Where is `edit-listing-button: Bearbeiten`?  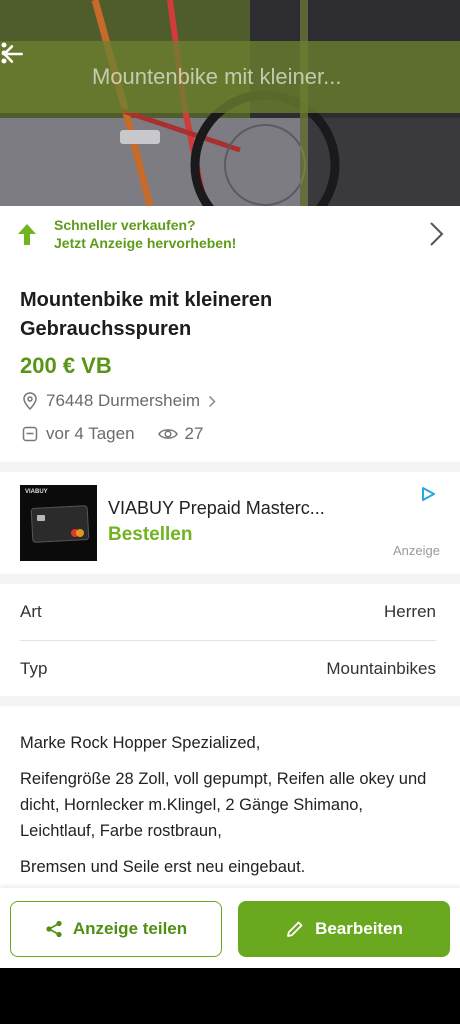
edit-listing-button: Bearbeiten is located at coordinates (344, 929).